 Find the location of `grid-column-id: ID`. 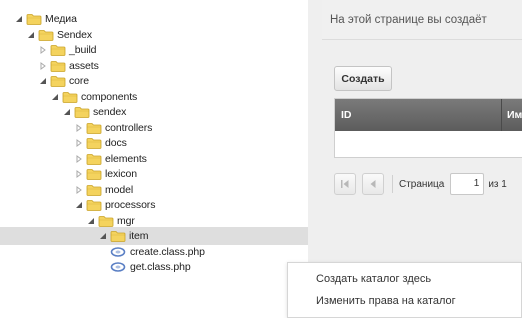

grid-column-id: ID is located at coordinates (346, 115).